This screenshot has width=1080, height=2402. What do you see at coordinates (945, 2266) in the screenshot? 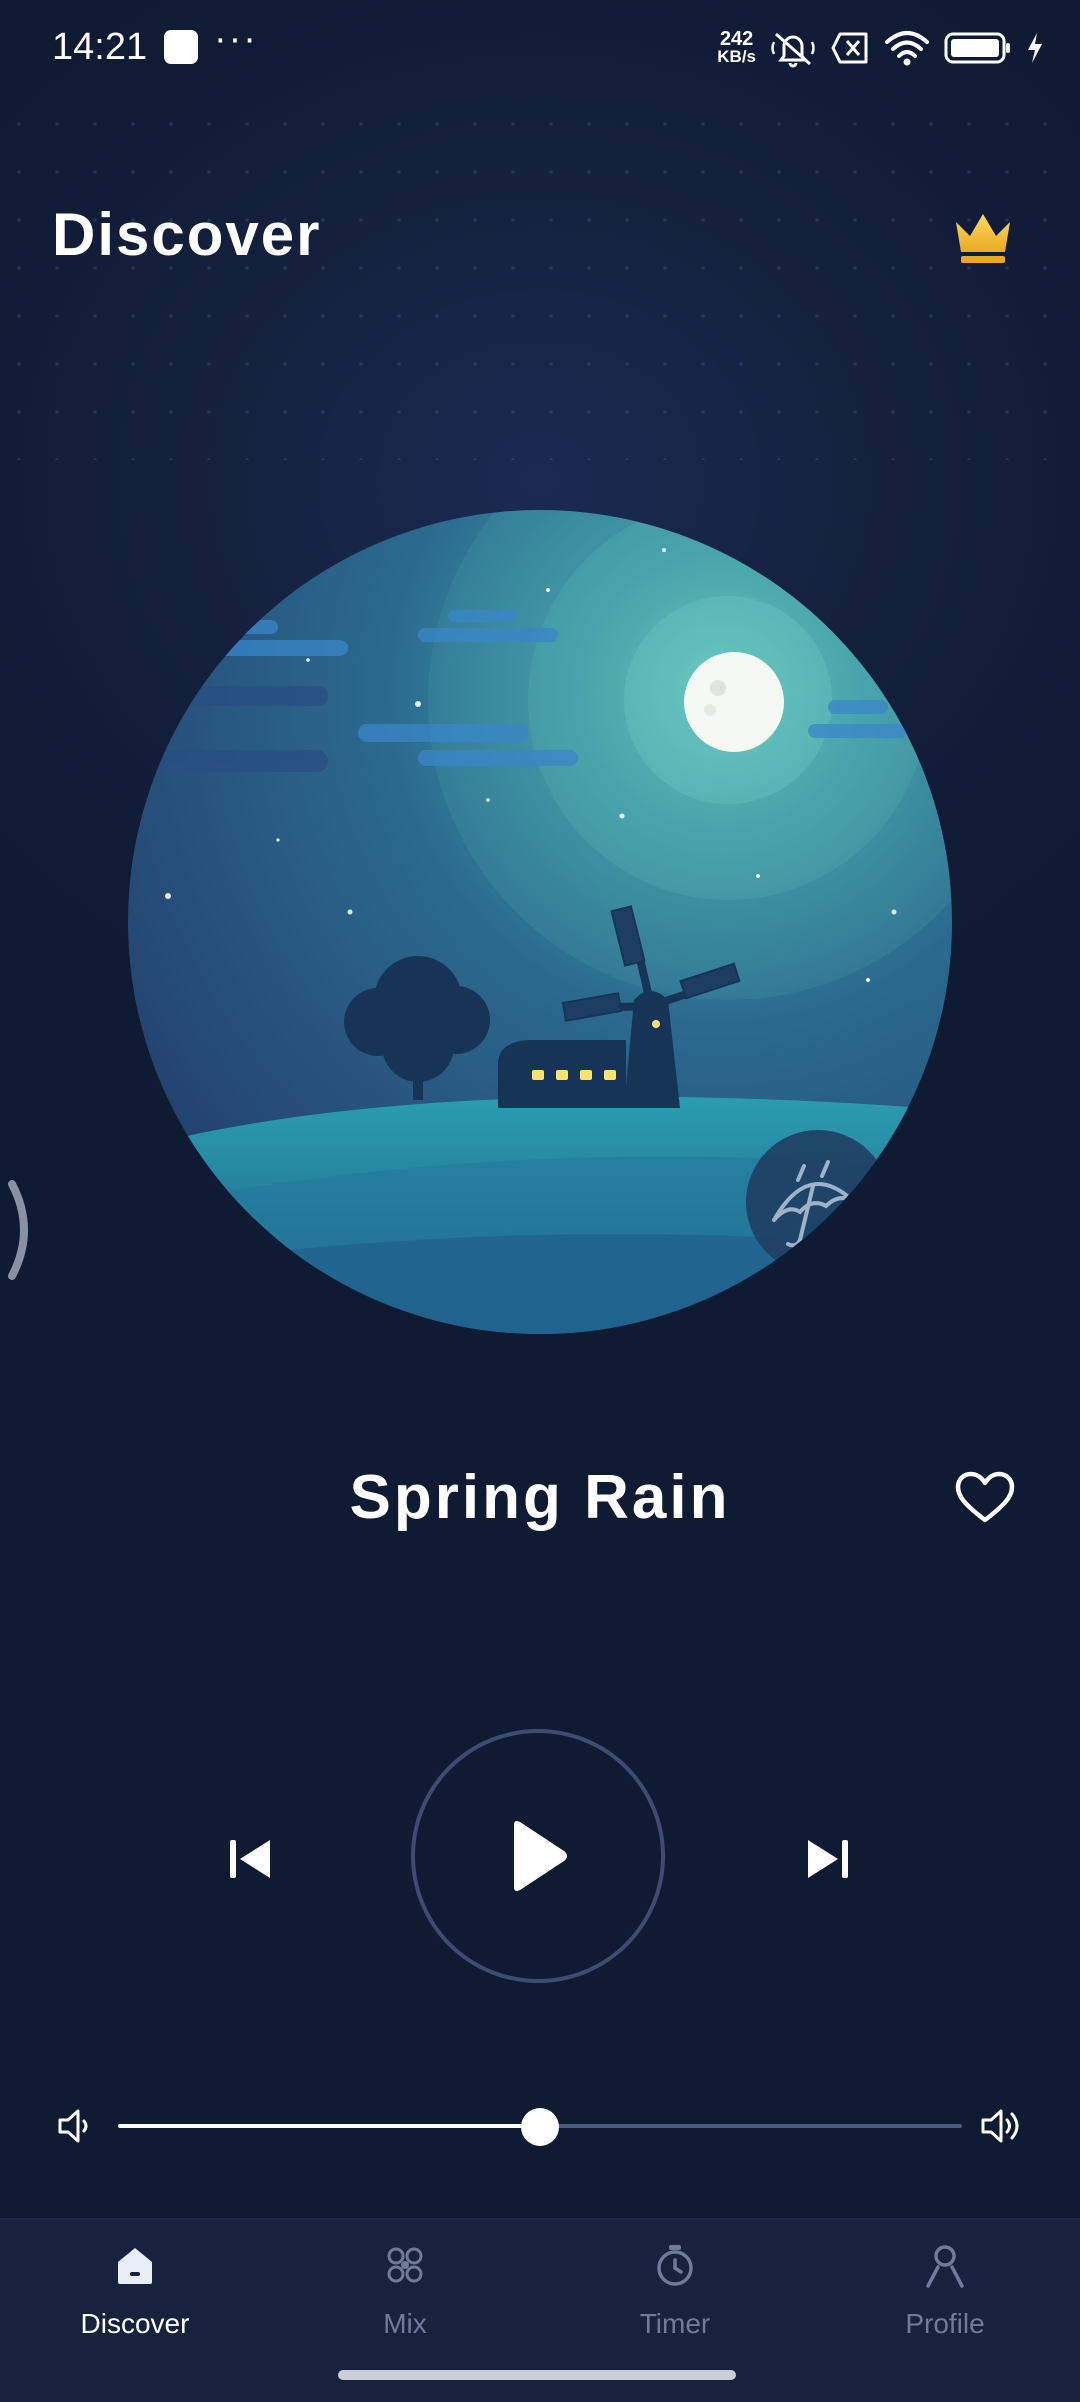
I see `profile-icon` at bounding box center [945, 2266].